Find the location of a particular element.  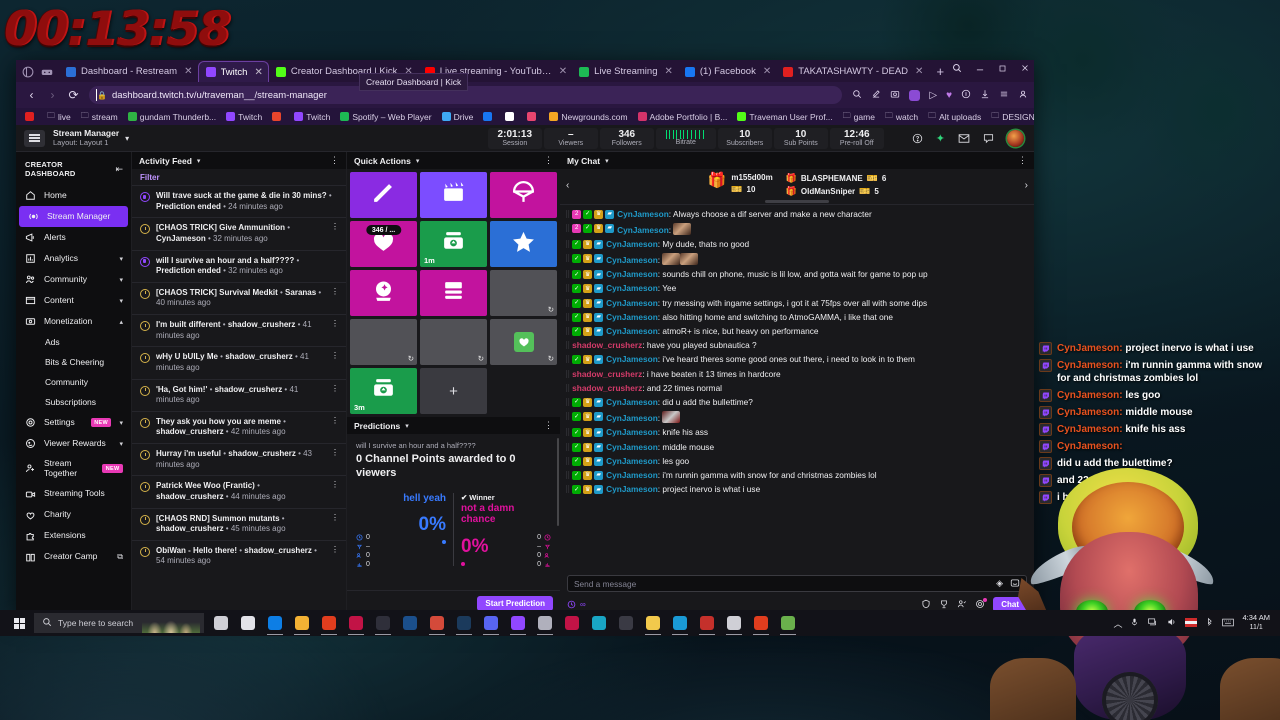

volume-icon is located at coordinates (1171, 623).